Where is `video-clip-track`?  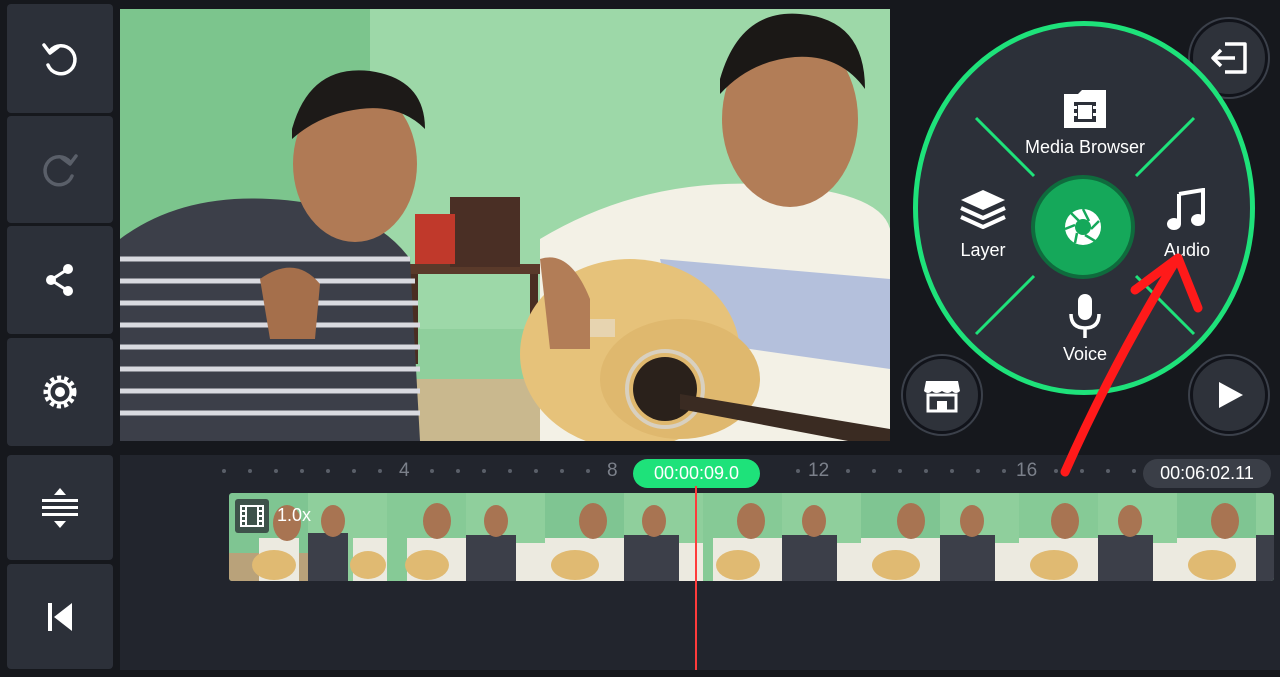 video-clip-track is located at coordinates (751, 537).